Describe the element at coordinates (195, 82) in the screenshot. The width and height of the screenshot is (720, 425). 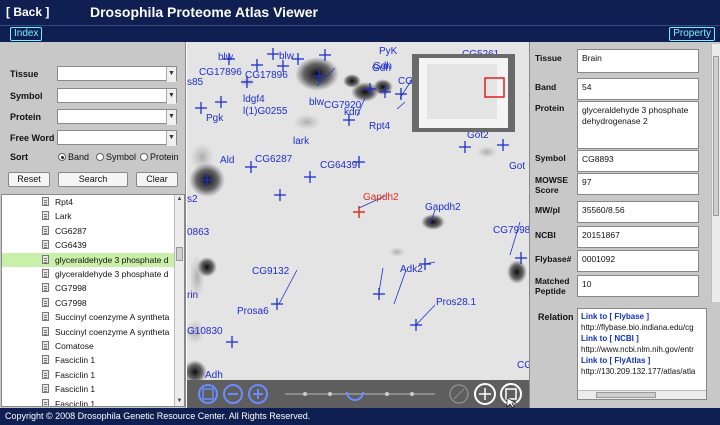
I see `spot-label: s85` at that location.